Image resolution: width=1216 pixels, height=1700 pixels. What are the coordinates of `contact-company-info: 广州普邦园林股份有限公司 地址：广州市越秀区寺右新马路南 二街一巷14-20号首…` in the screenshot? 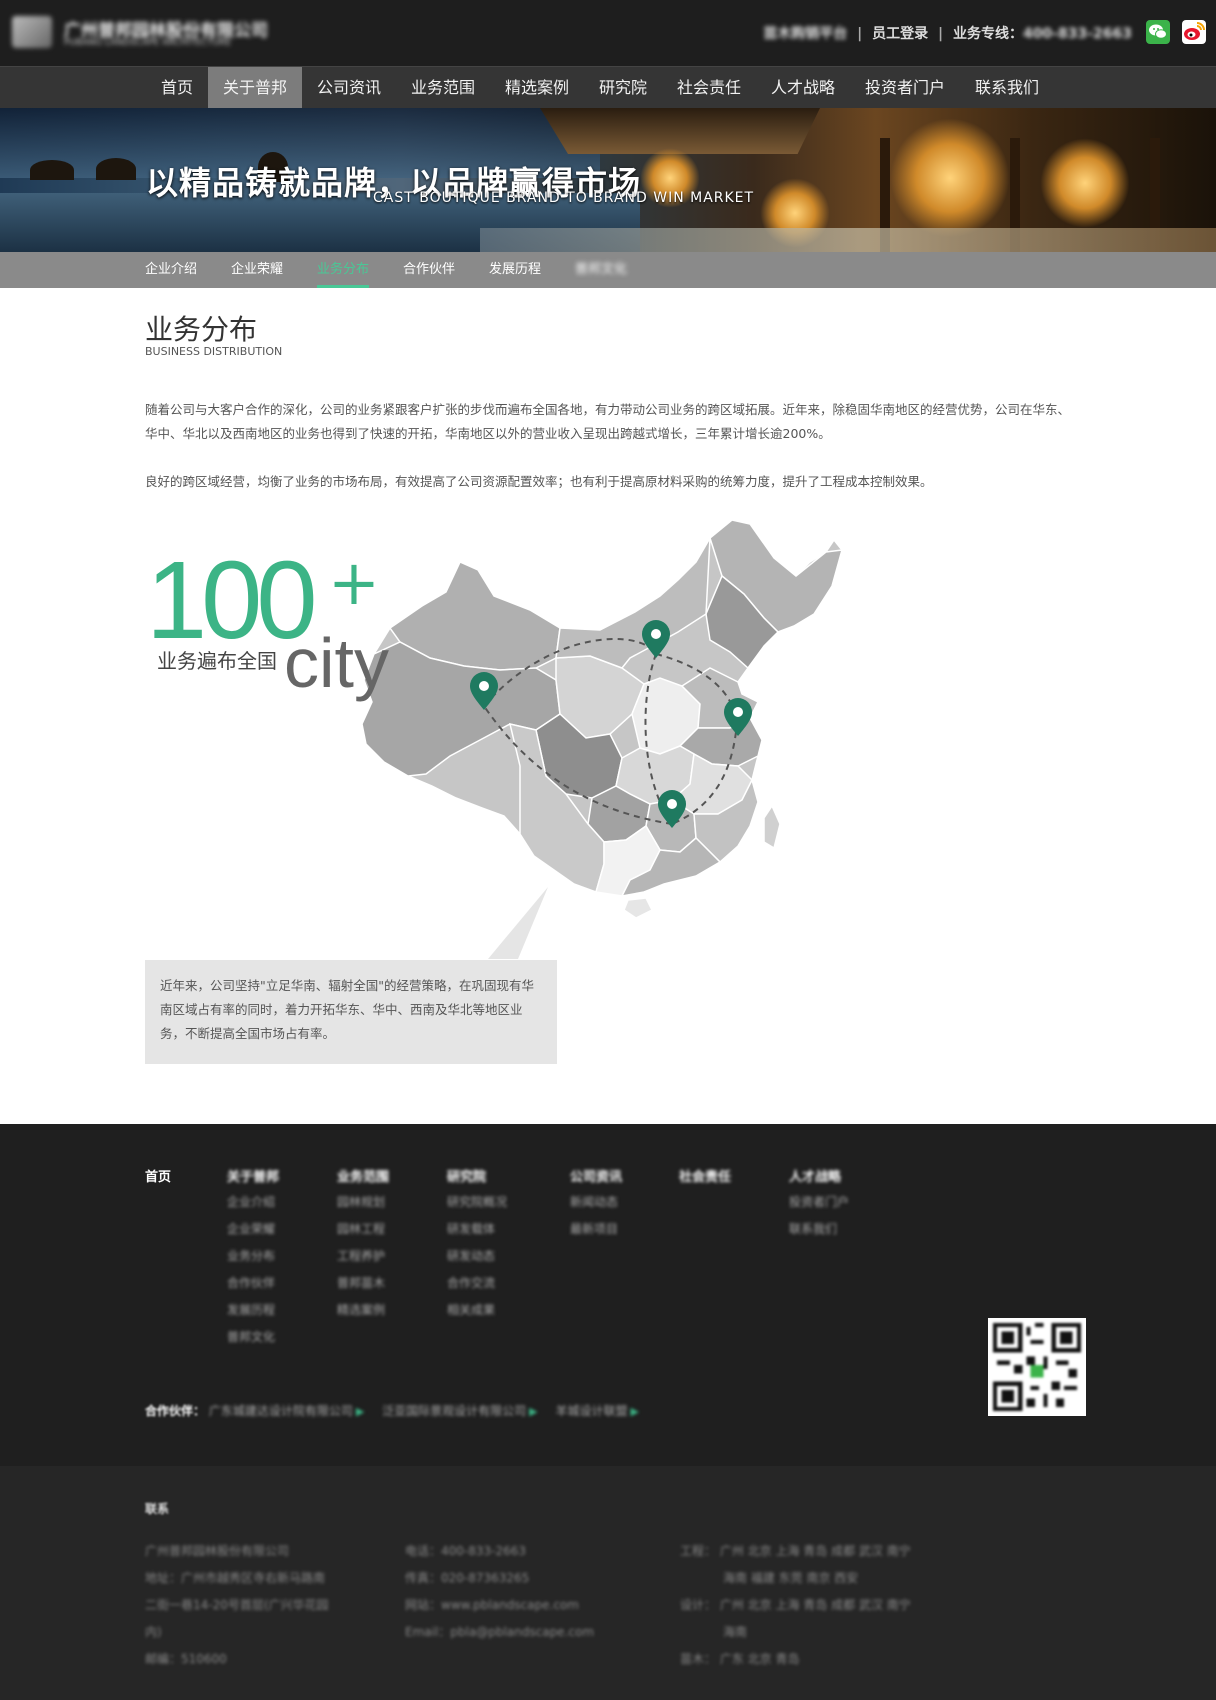 It's located at (237, 1605).